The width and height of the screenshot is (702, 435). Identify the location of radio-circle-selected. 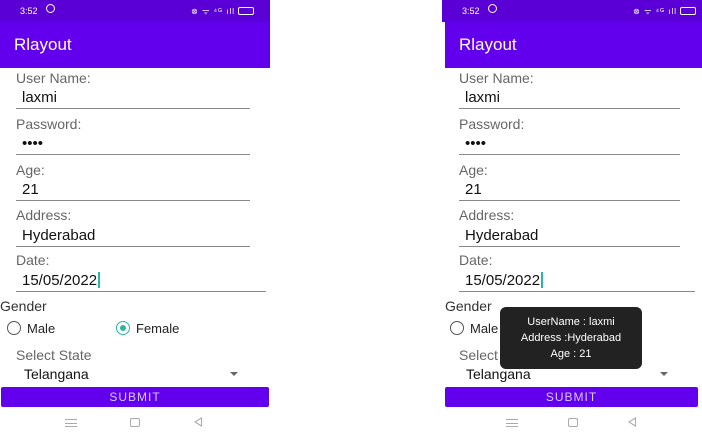
(123, 328).